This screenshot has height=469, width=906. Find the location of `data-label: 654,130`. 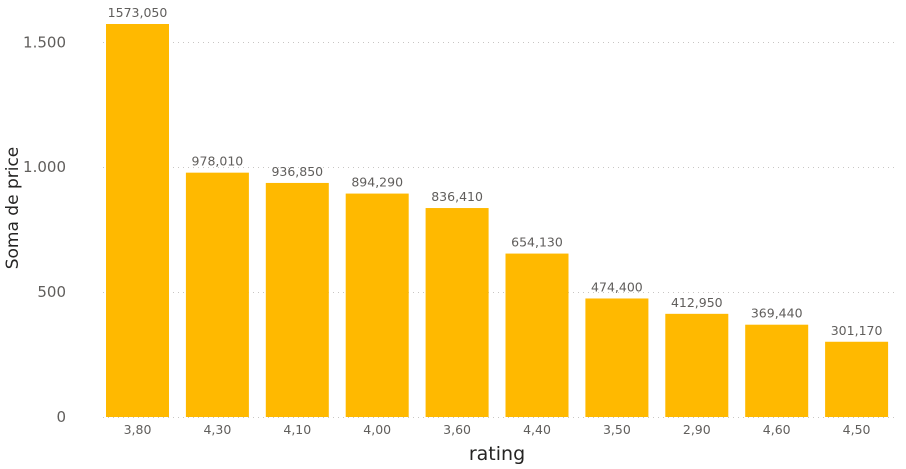

data-label: 654,130 is located at coordinates (537, 242).